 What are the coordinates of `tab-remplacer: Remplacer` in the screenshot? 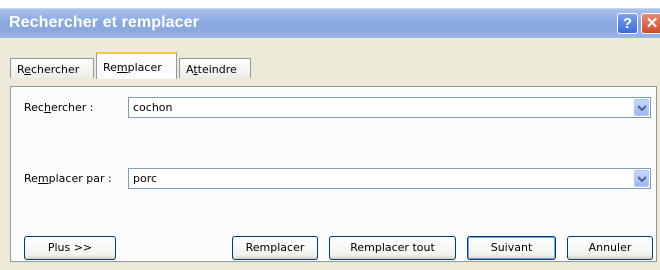 It's located at (136, 65).